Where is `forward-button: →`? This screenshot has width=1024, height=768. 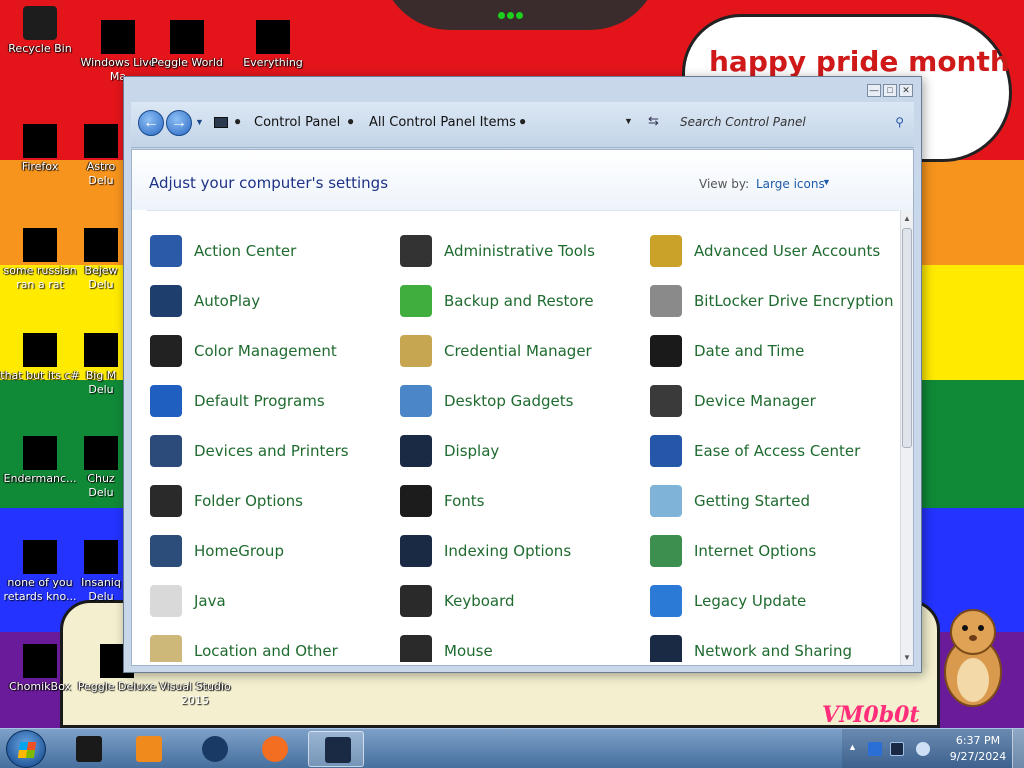 forward-button: → is located at coordinates (179, 123).